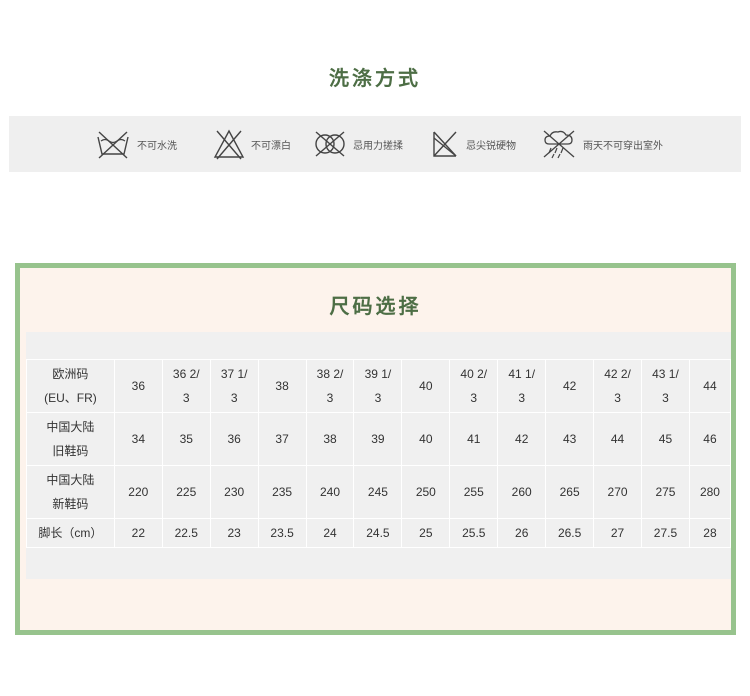 Image resolution: width=750 pixels, height=696 pixels. I want to click on care-item-no-bleach: 不可漂白, so click(252, 144).